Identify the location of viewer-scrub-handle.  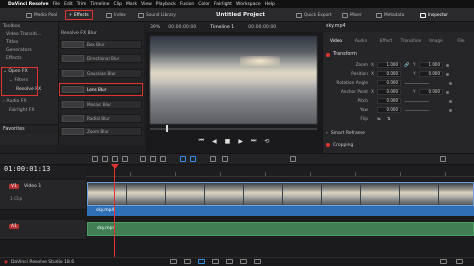
(167, 128).